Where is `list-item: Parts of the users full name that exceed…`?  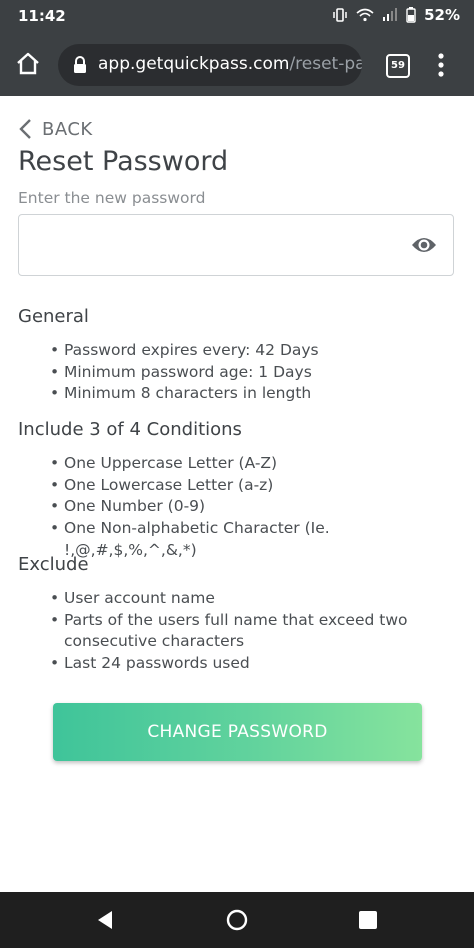
list-item: Parts of the users full name that exceed… is located at coordinates (247, 631).